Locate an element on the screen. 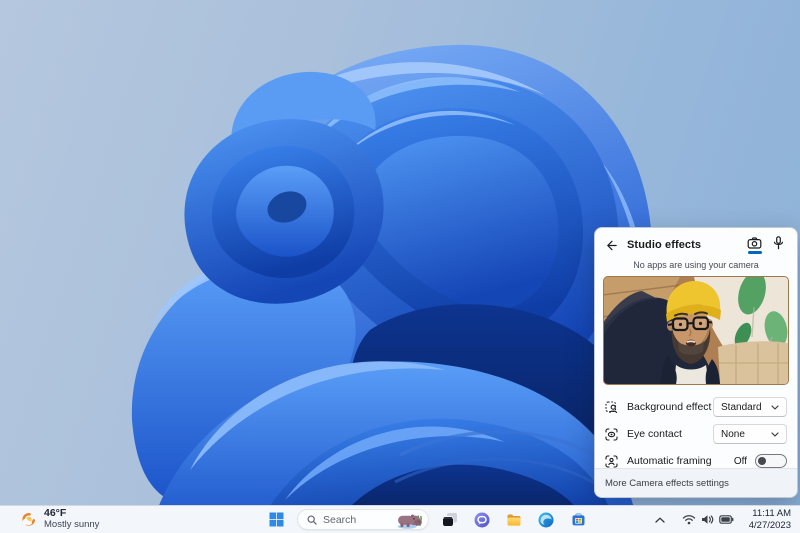 Image resolution: width=800 pixels, height=533 pixels. widgets-button: 46°F Mostly sunny is located at coordinates (59, 519).